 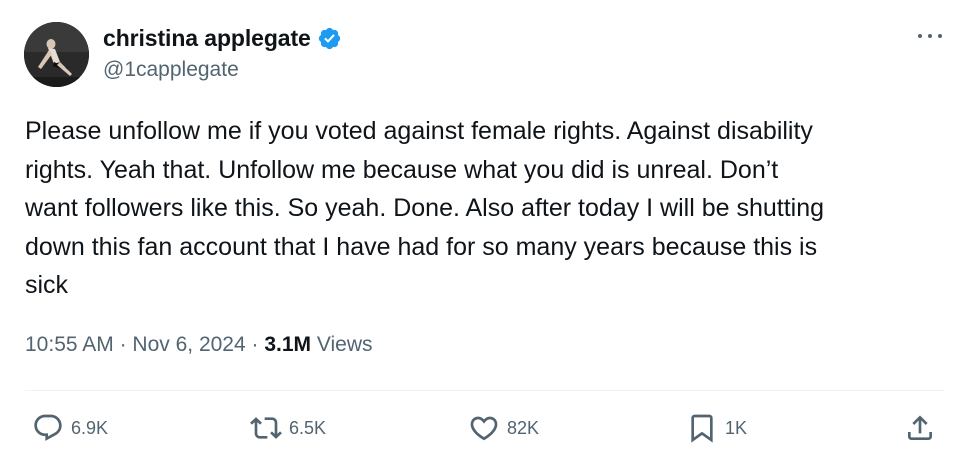 I want to click on heart-icon, so click(x=484, y=428).